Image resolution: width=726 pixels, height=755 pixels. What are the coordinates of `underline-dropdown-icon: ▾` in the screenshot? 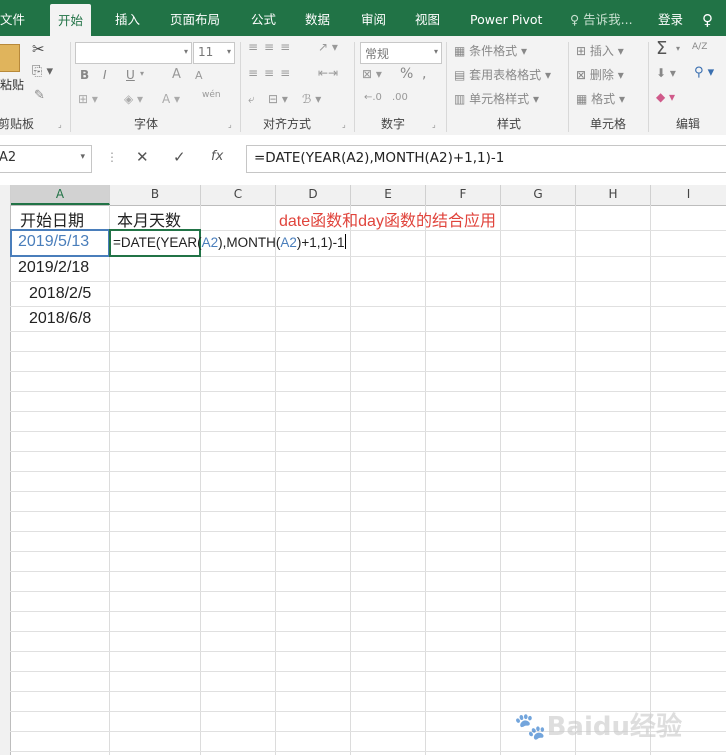 It's located at (142, 73).